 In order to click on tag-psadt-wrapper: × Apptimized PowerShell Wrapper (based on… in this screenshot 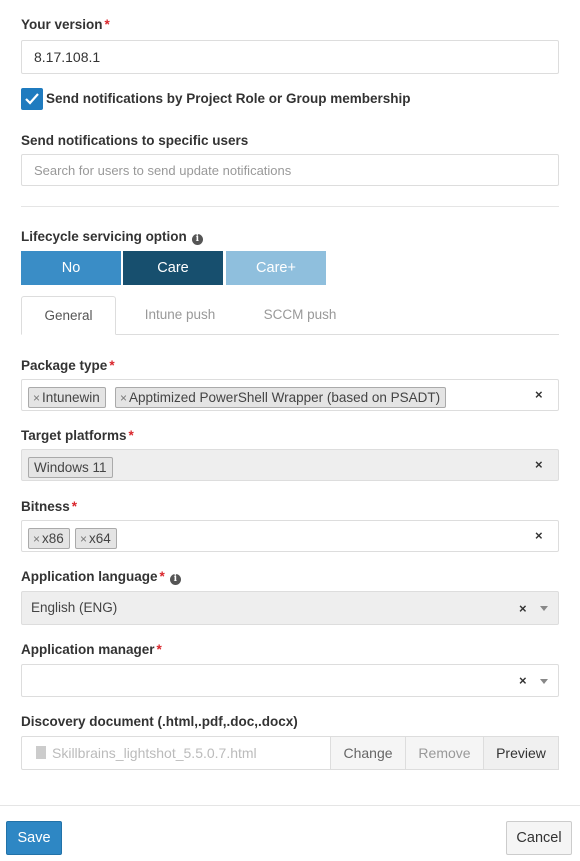, I will do `click(281, 397)`.